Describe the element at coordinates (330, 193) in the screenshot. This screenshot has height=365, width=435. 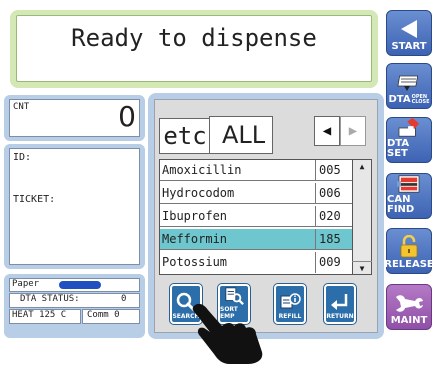
I see `drug-code: 006` at that location.